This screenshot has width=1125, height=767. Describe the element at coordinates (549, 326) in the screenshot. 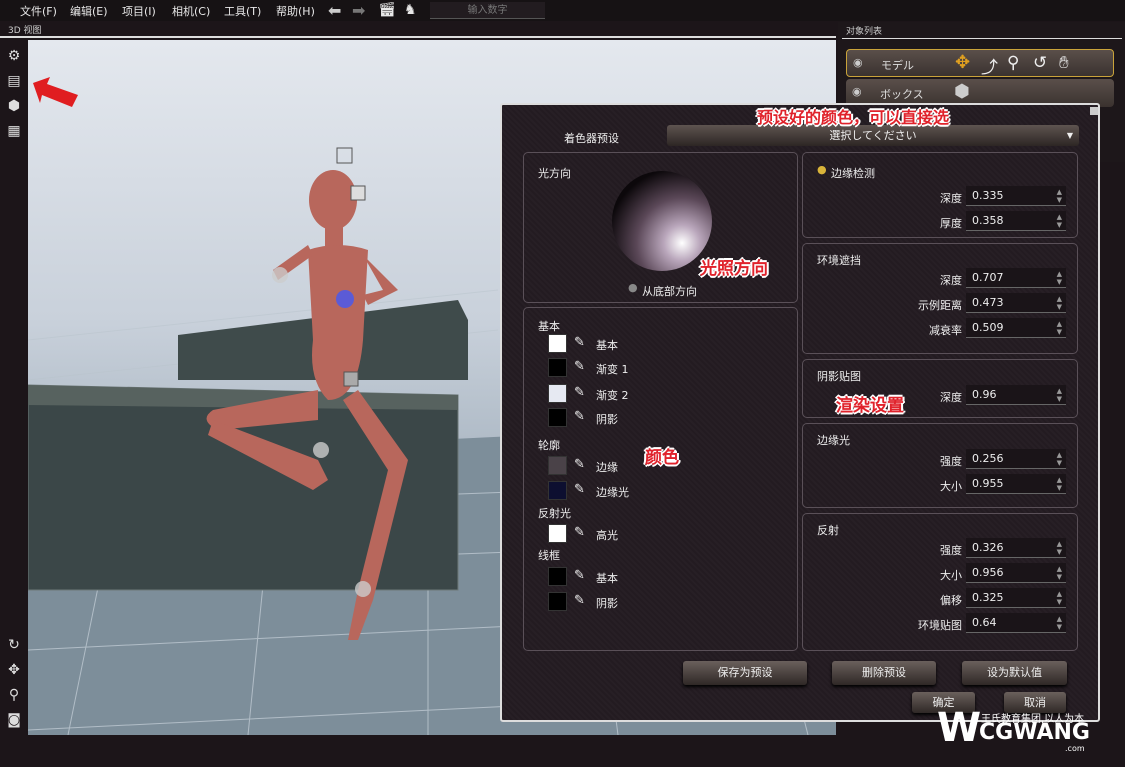

I see `color-section-title: 基本` at that location.